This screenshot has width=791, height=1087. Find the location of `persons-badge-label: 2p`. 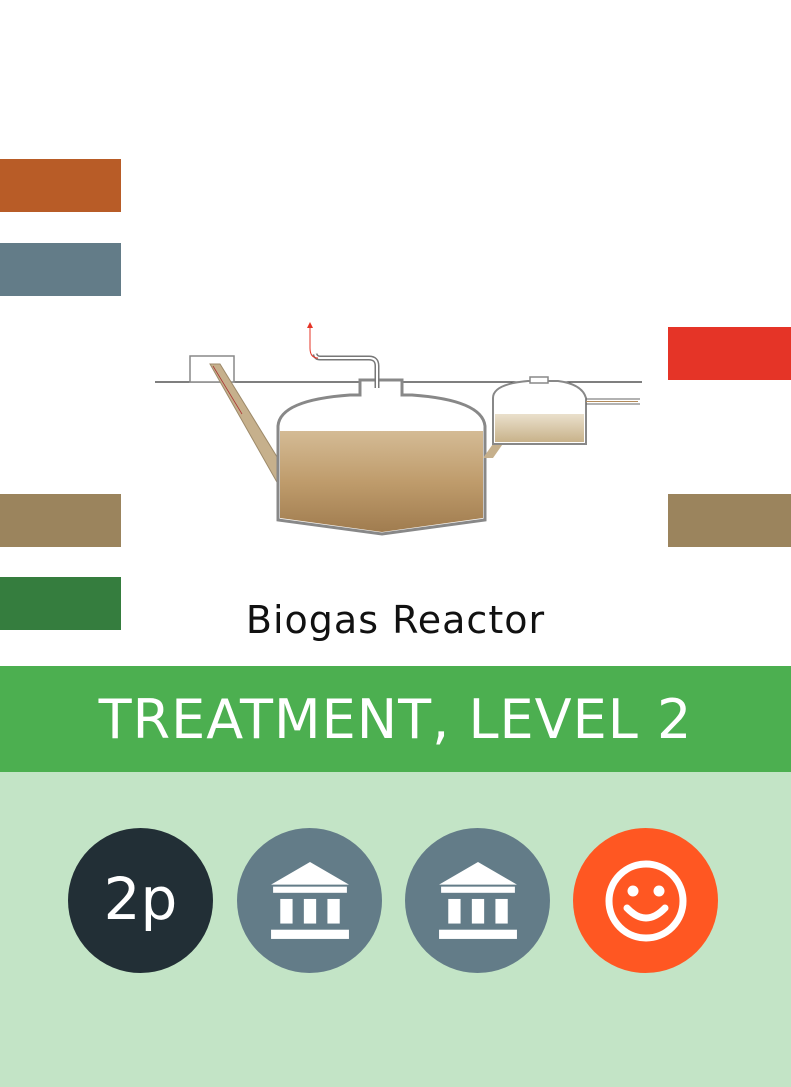

persons-badge-label: 2p is located at coordinates (140, 898).